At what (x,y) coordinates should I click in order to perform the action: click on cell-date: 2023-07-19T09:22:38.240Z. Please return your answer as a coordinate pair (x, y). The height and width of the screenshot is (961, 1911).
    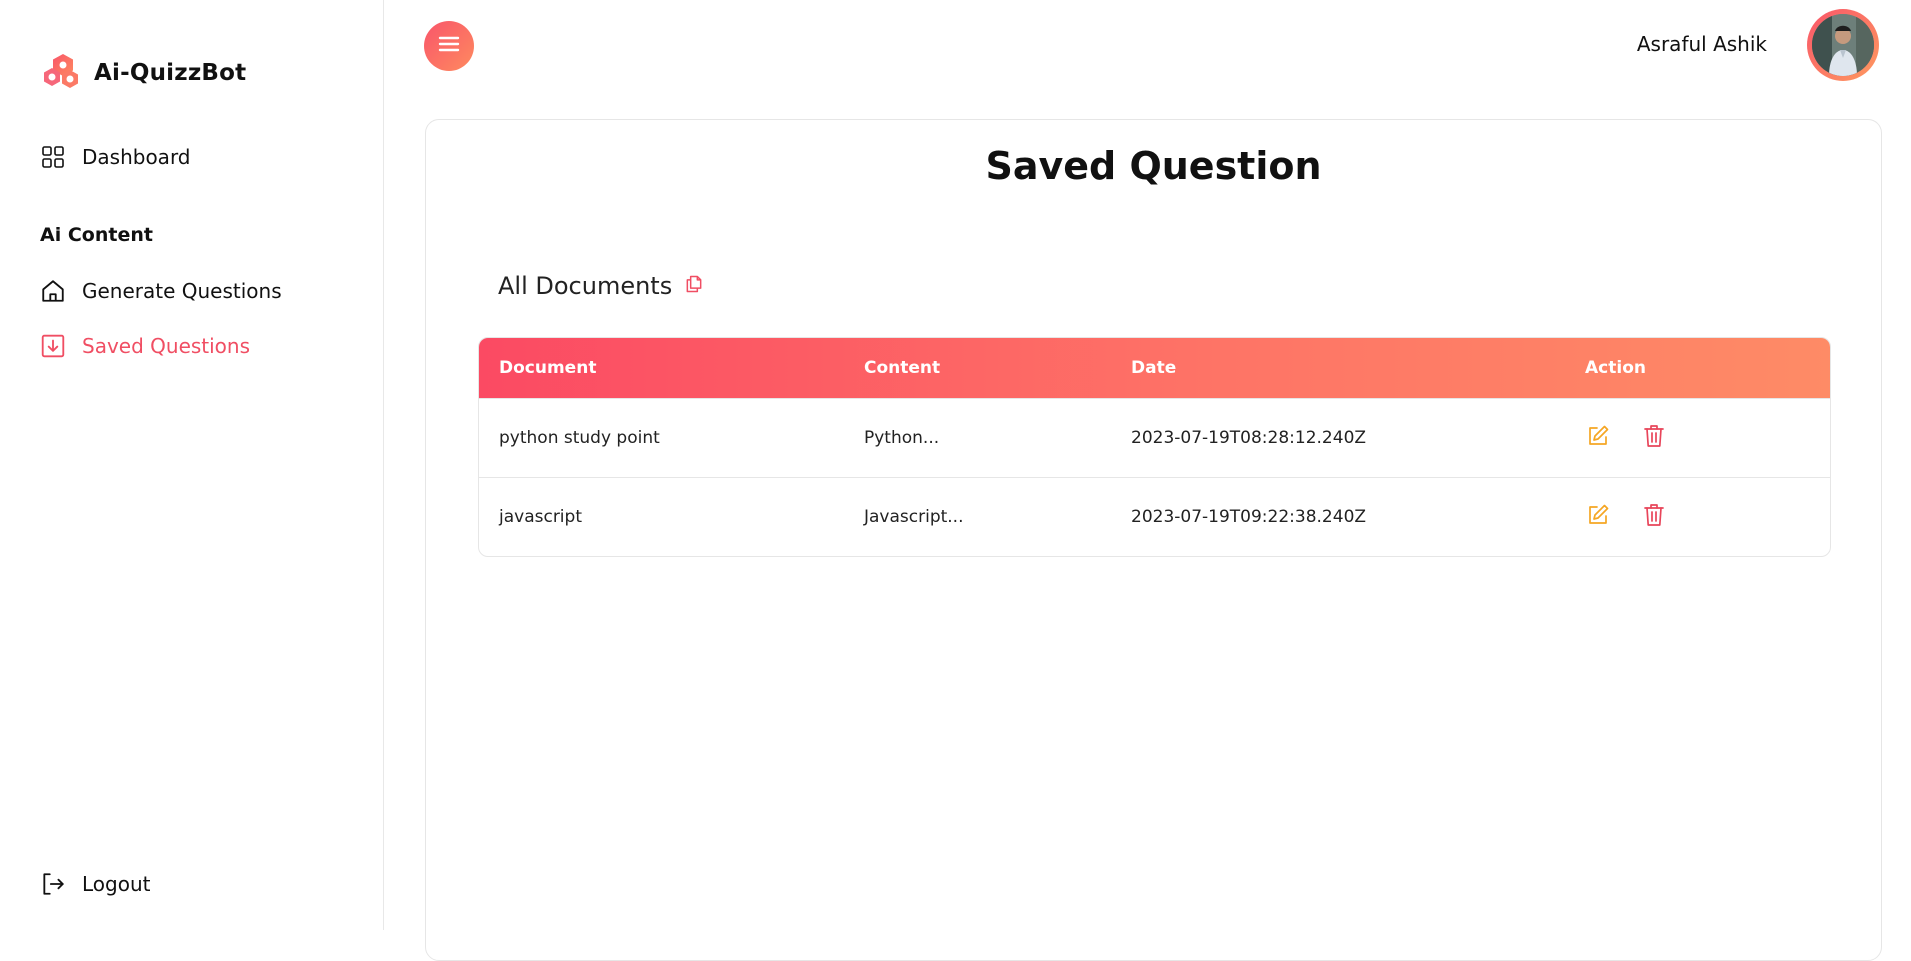
    Looking at the image, I should click on (1249, 517).